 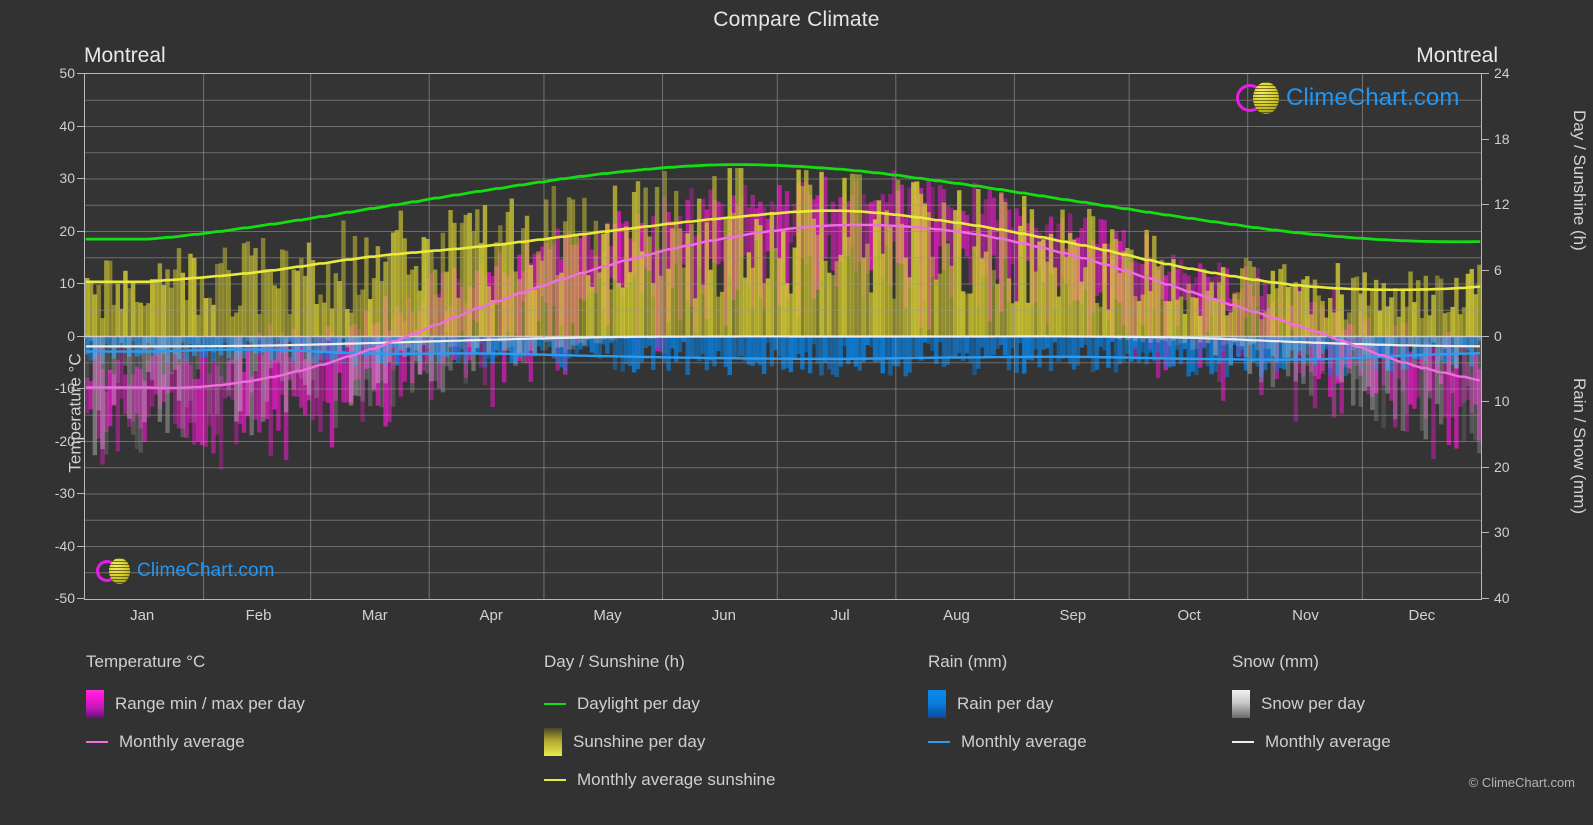 What do you see at coordinates (1189, 615) in the screenshot?
I see `x-axis-tick-label: Oct` at bounding box center [1189, 615].